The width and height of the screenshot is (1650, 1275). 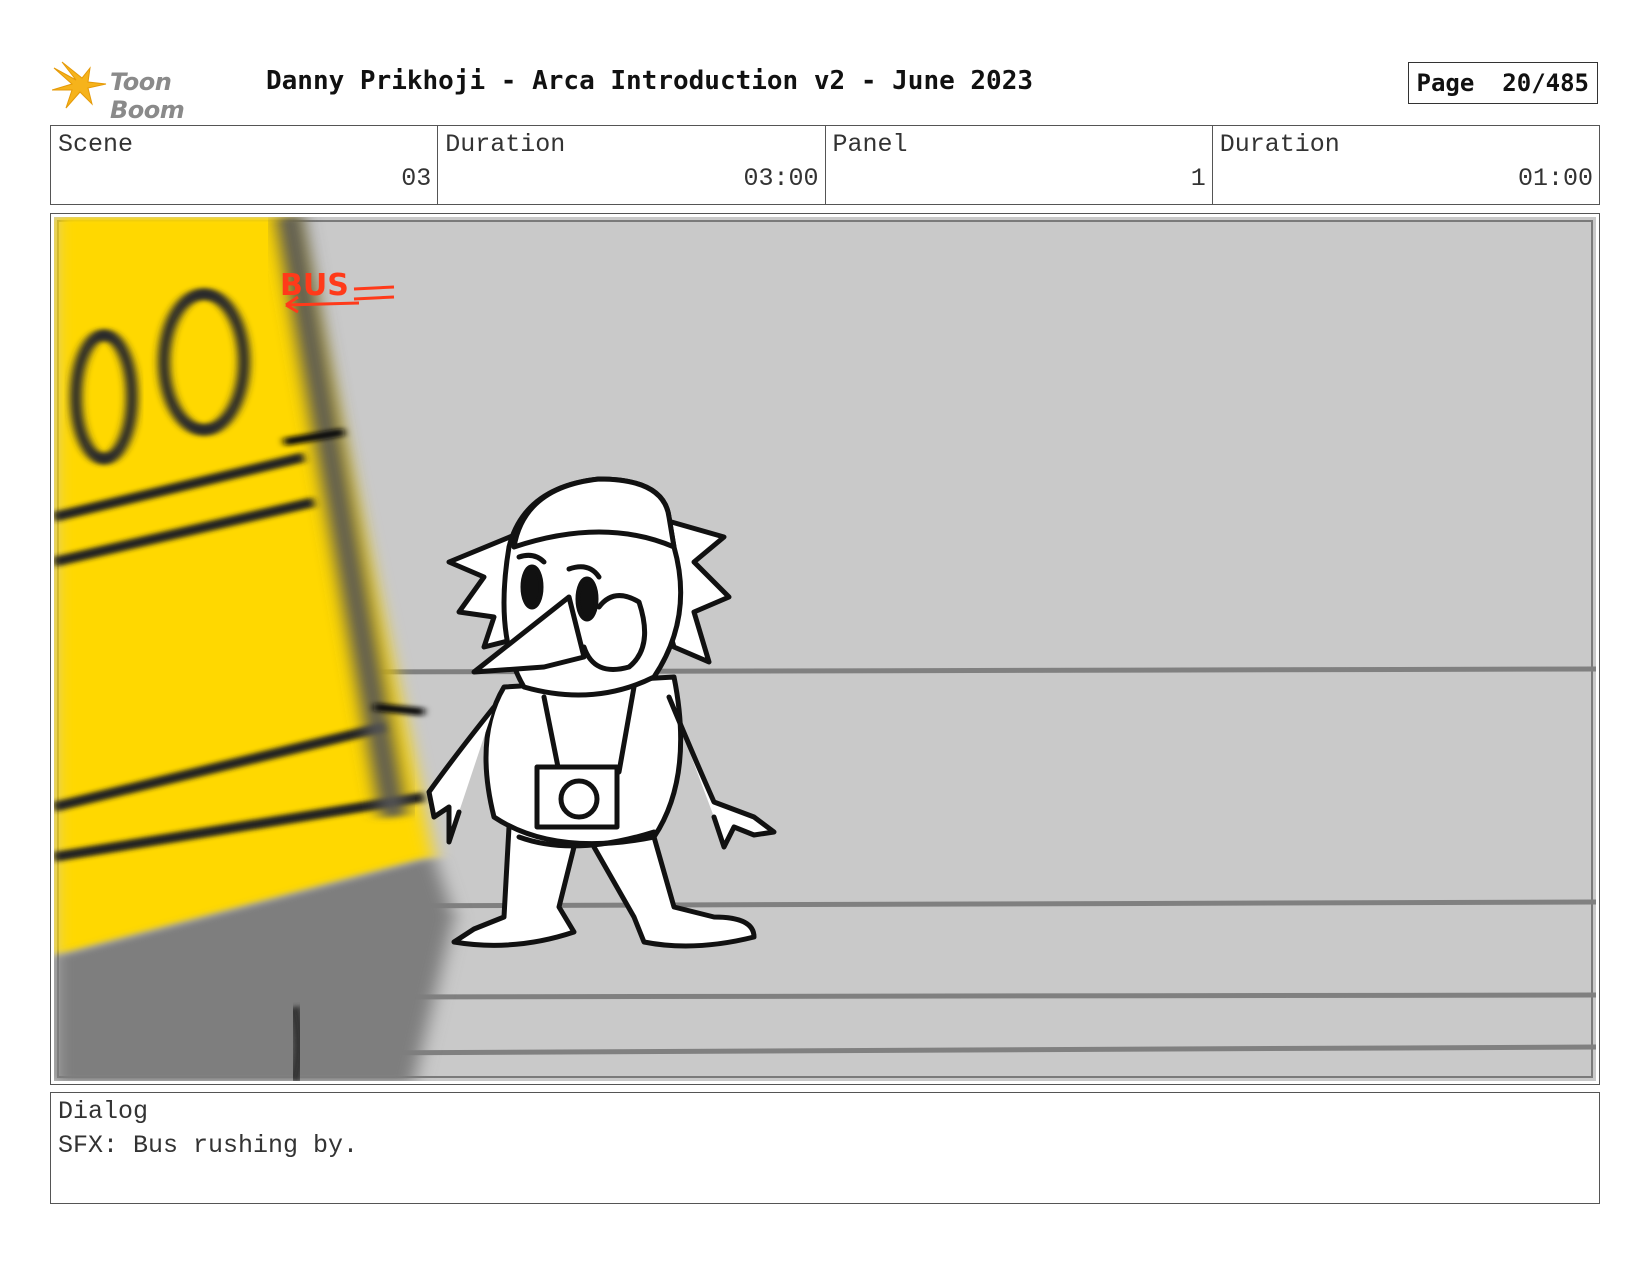 What do you see at coordinates (79, 85) in the screenshot?
I see `starburst-icon` at bounding box center [79, 85].